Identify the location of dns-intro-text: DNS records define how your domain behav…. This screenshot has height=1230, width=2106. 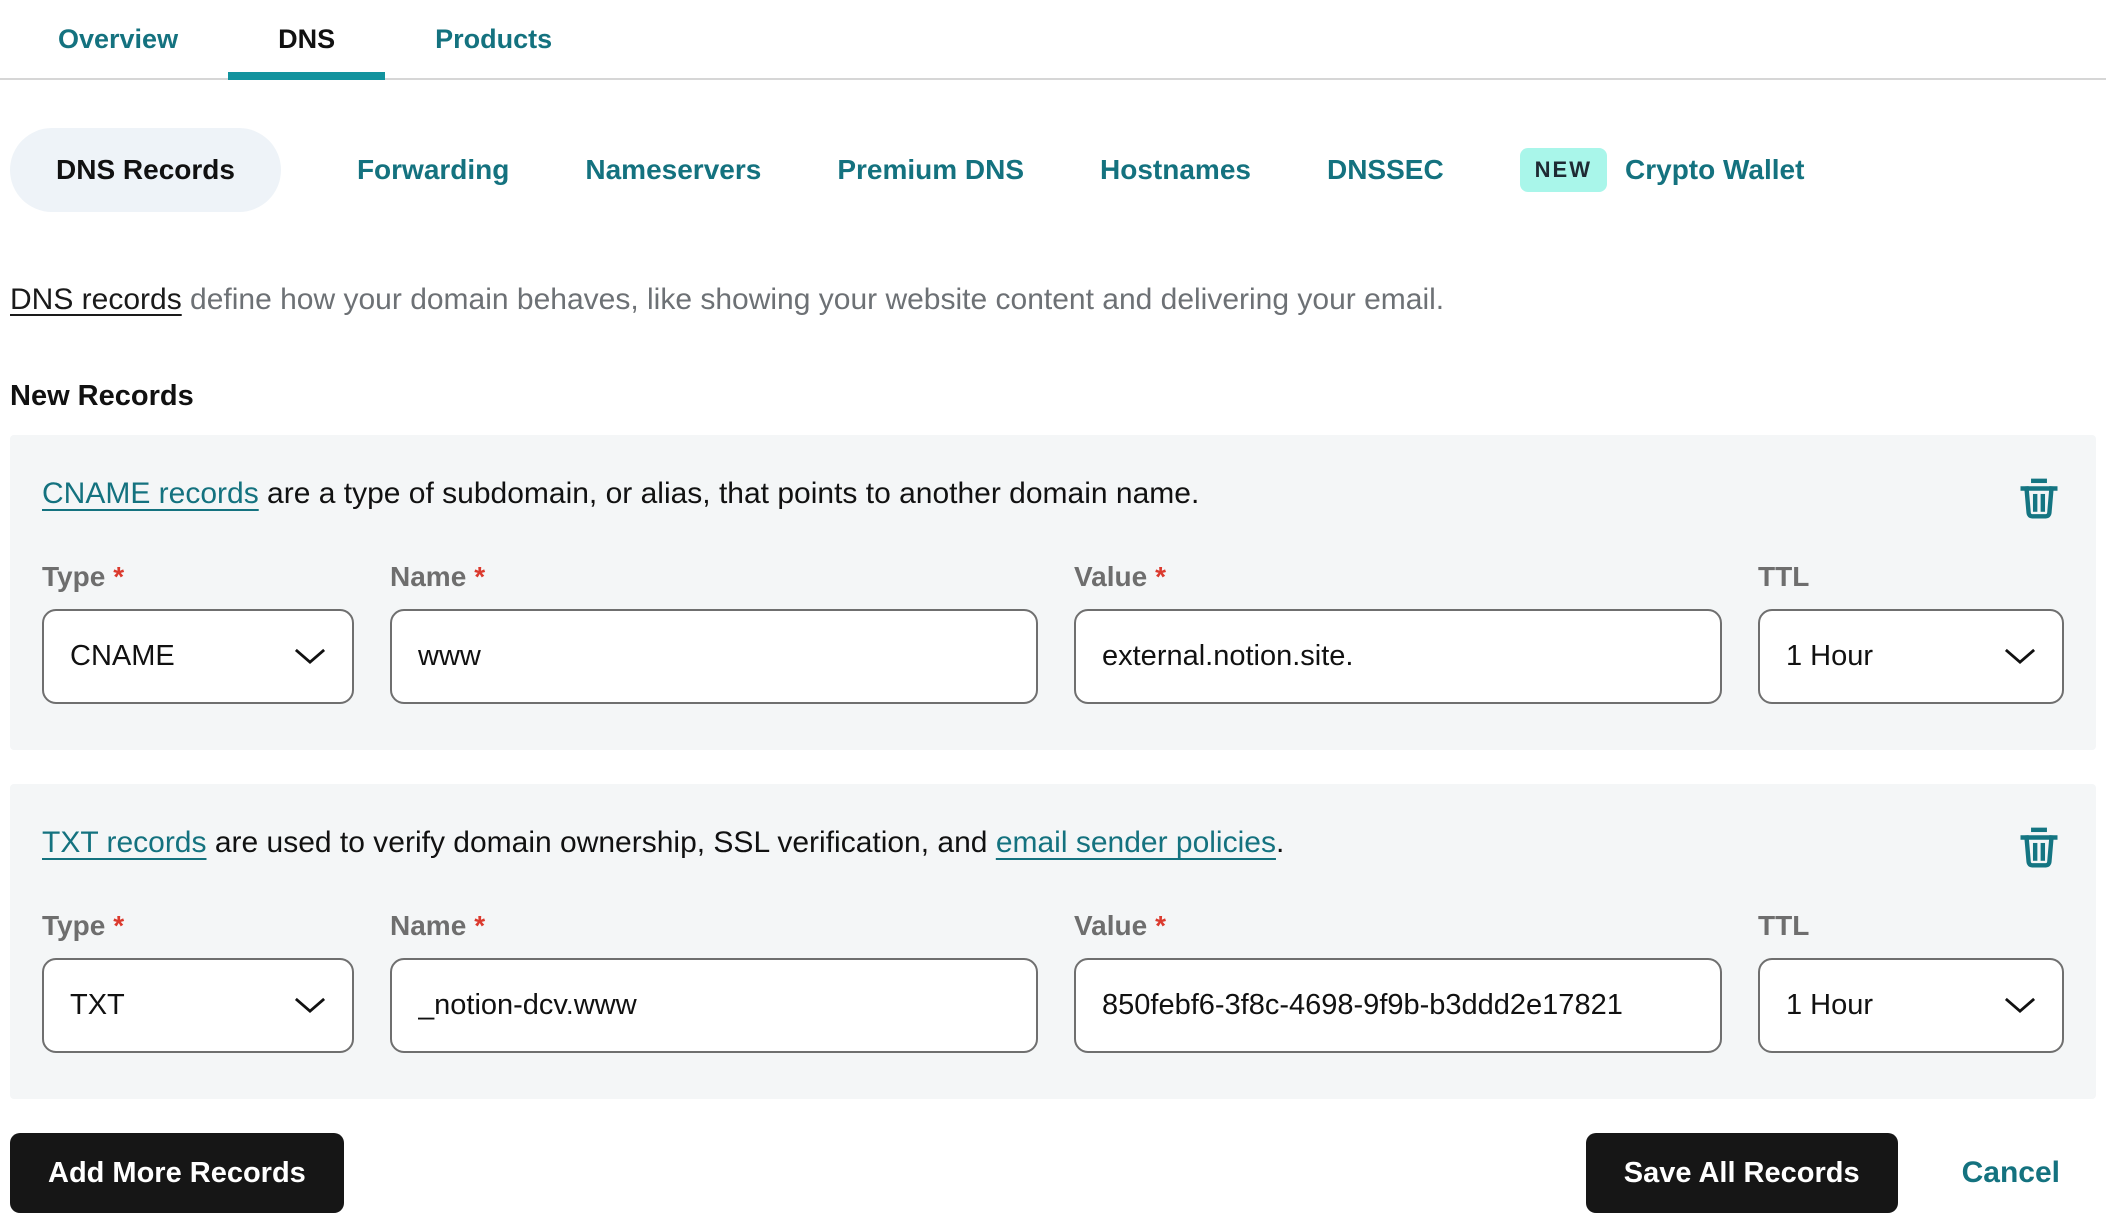
(1053, 300).